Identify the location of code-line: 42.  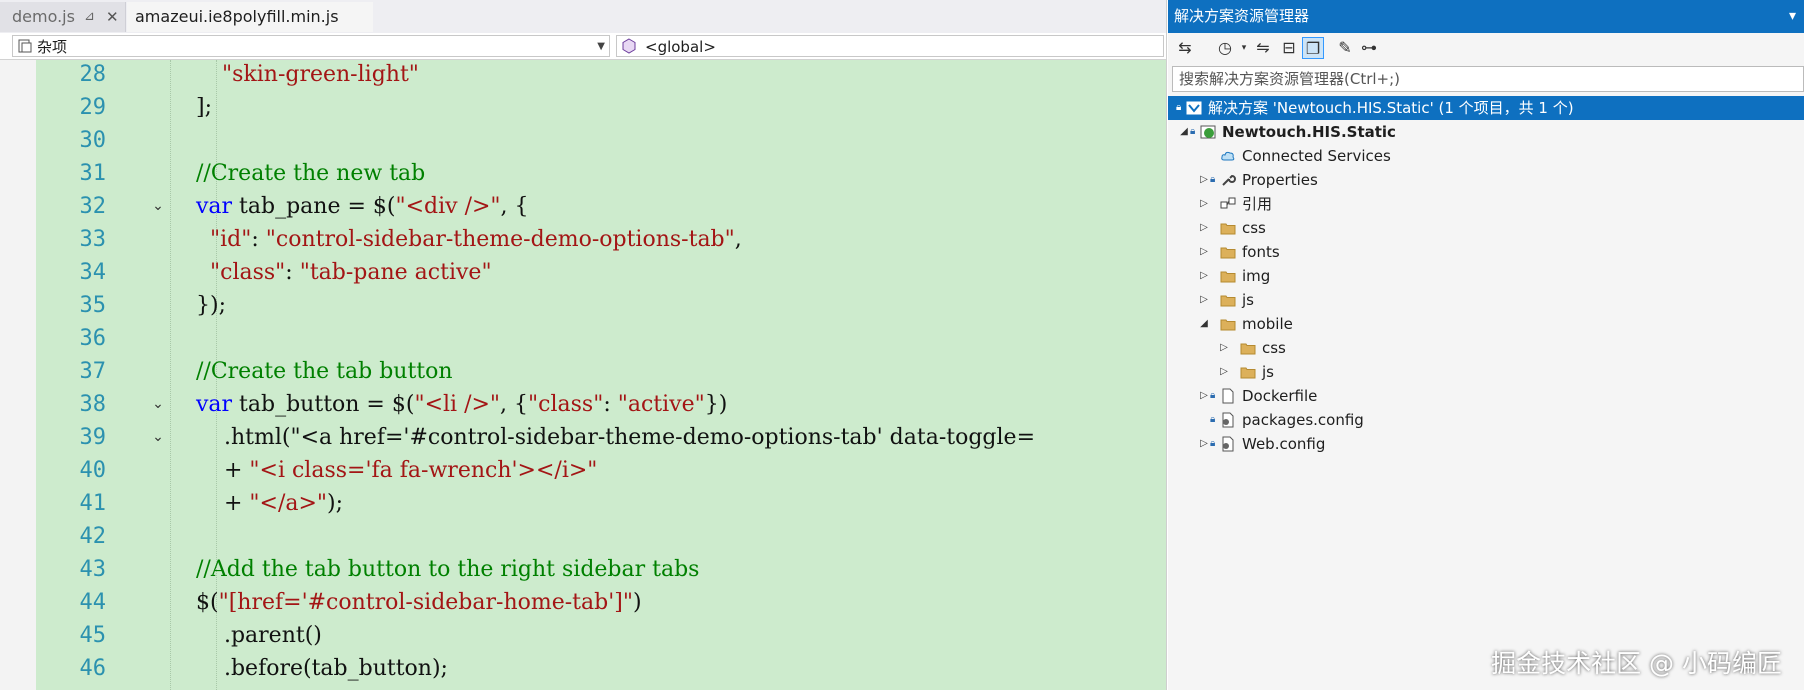
(583, 536).